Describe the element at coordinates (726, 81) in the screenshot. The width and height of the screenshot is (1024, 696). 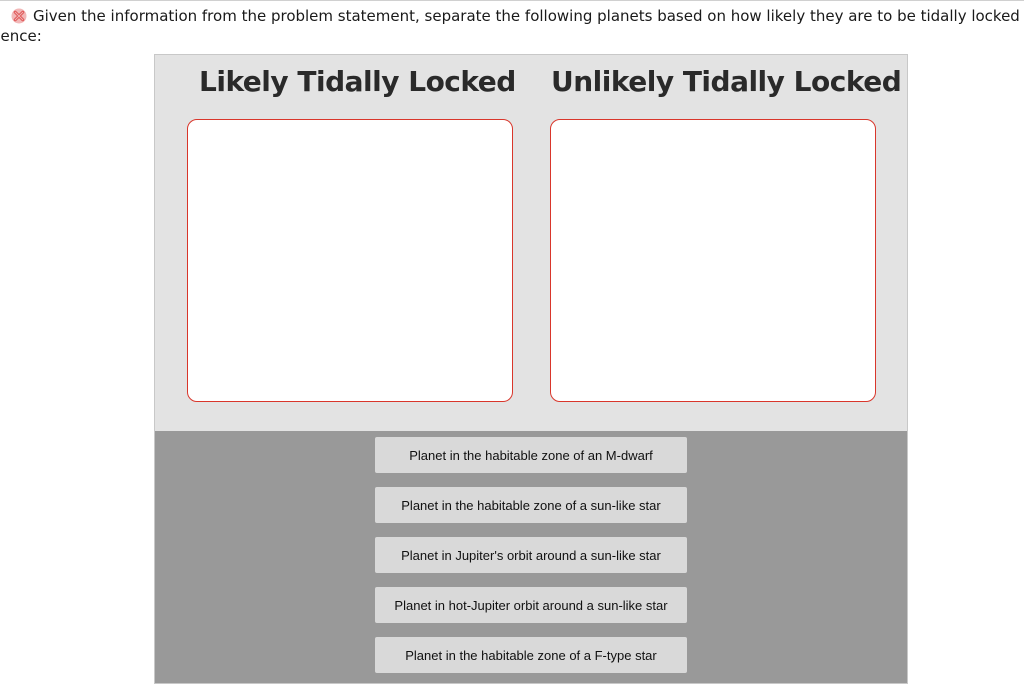
I see `bin-title-unlikely: Unlikely Tidally Locked` at that location.